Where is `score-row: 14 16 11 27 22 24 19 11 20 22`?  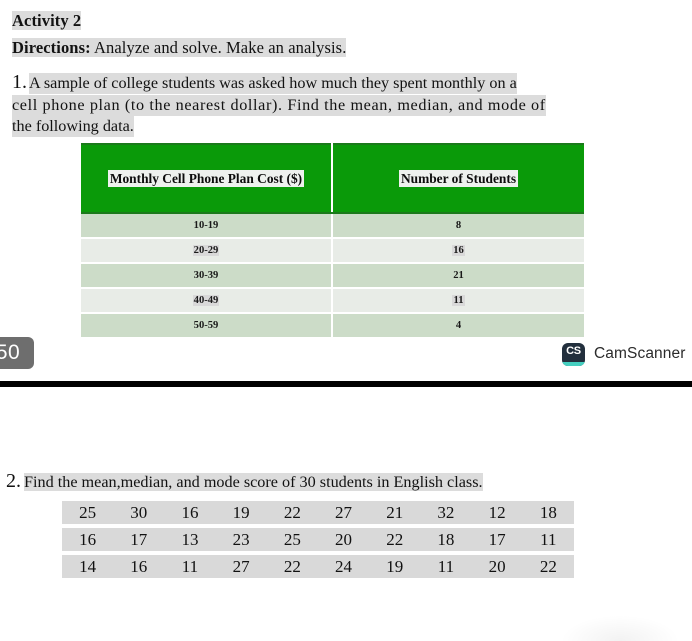 score-row: 14 16 11 27 22 24 19 11 20 22 is located at coordinates (318, 564).